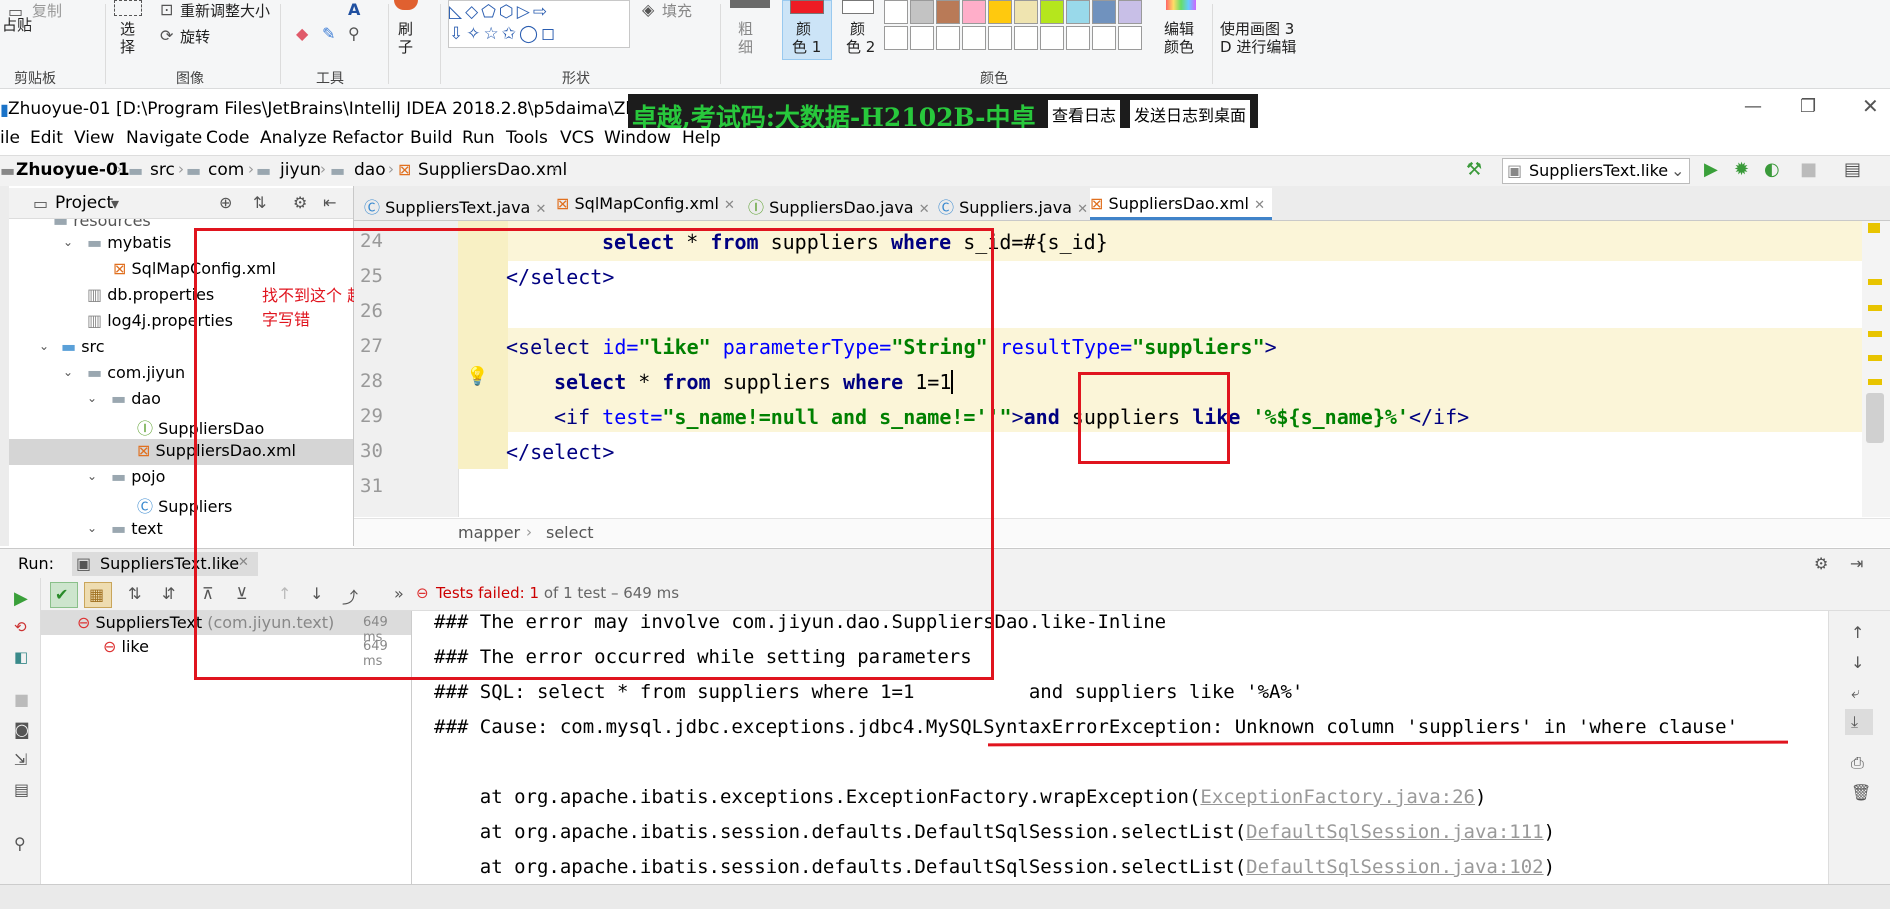  I want to click on menu-analyze: Analyze, so click(293, 138).